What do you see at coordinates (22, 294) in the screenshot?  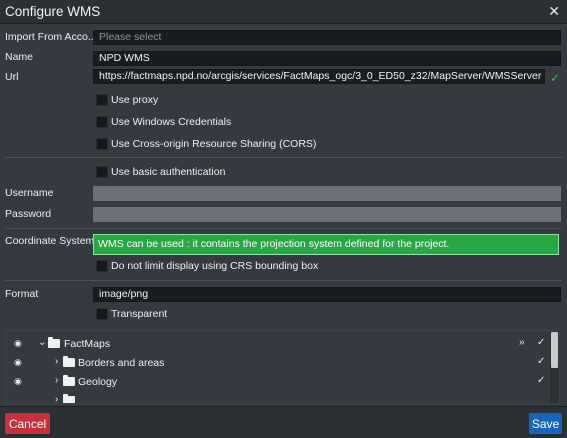 I see `format-label: Format` at bounding box center [22, 294].